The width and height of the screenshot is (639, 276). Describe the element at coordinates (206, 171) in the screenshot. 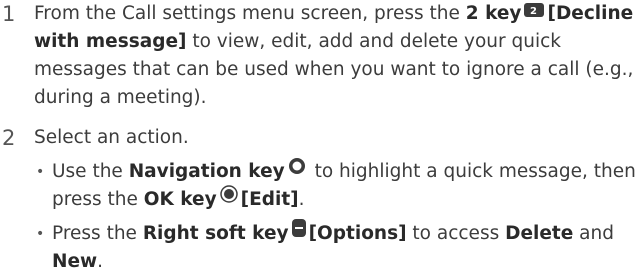

I see `navigation-key-label: Navigation key` at that location.